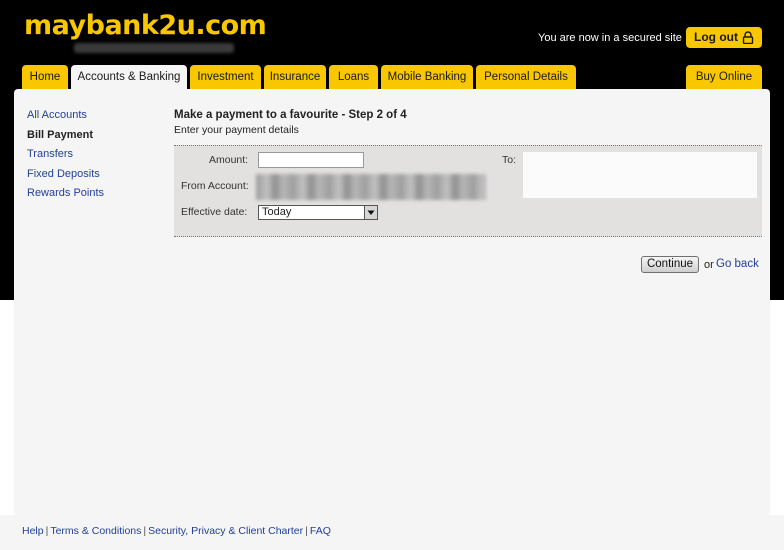 The image size is (784, 550). Describe the element at coordinates (716, 37) in the screenshot. I see `logout-label: Log out` at that location.